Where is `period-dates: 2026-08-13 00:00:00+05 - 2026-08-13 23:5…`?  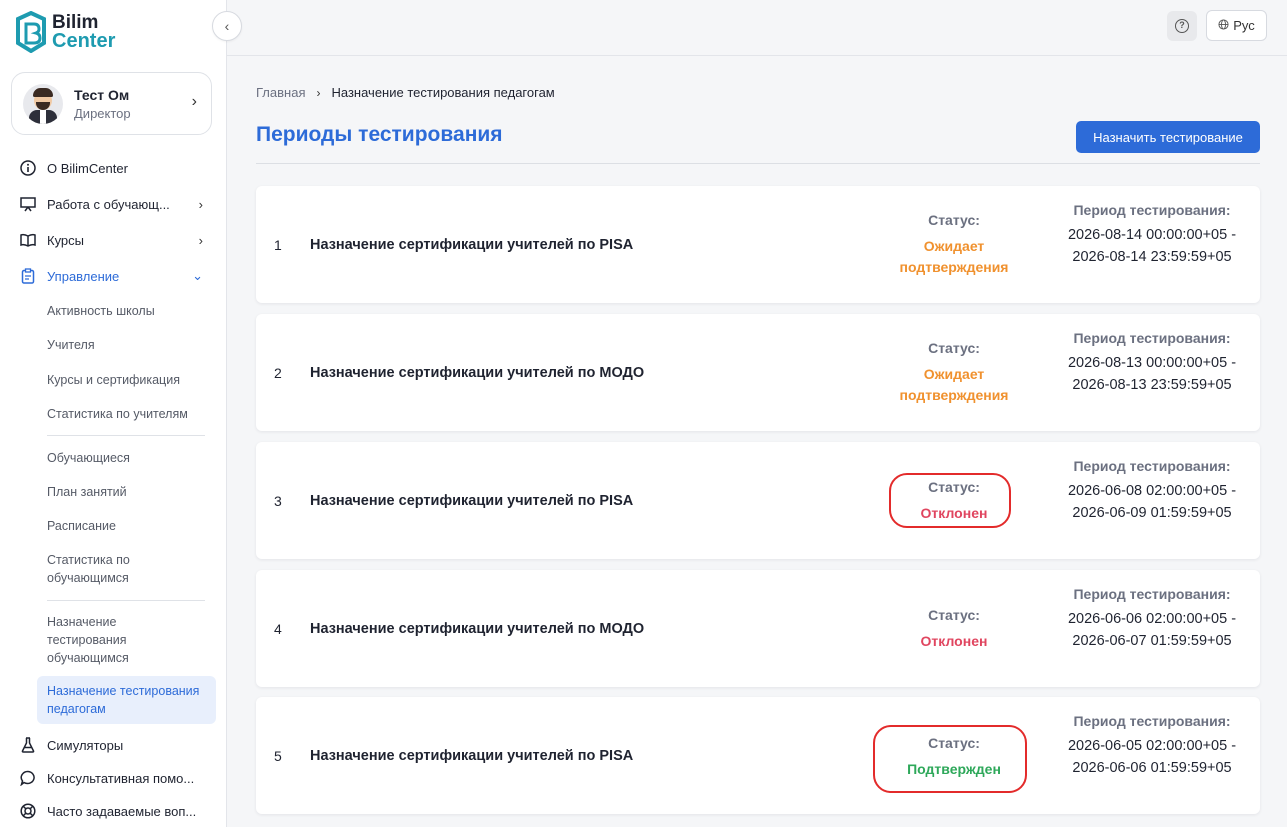 period-dates: 2026-08-13 00:00:00+05 - 2026-08-13 23:5… is located at coordinates (1152, 374).